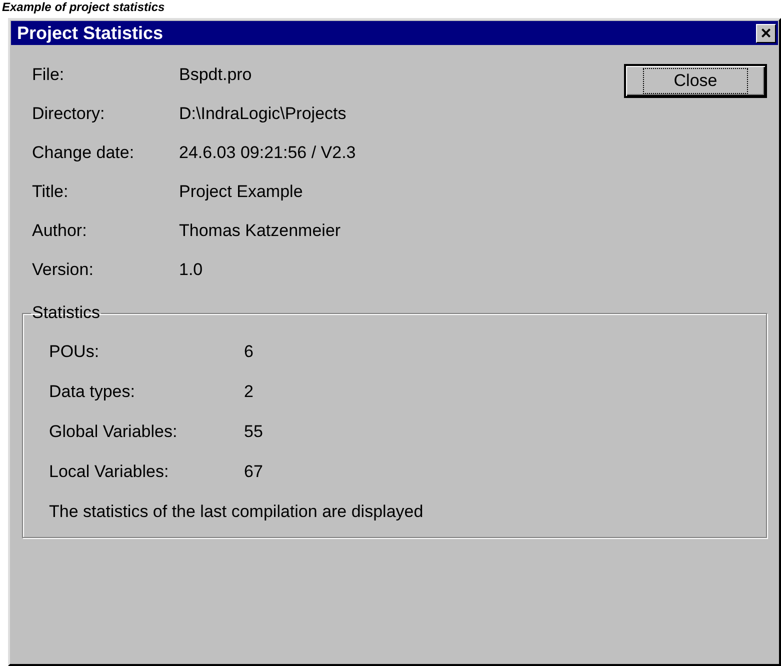 Image resolution: width=781 pixels, height=666 pixels. What do you see at coordinates (69, 114) in the screenshot?
I see `field-label: Directory:` at bounding box center [69, 114].